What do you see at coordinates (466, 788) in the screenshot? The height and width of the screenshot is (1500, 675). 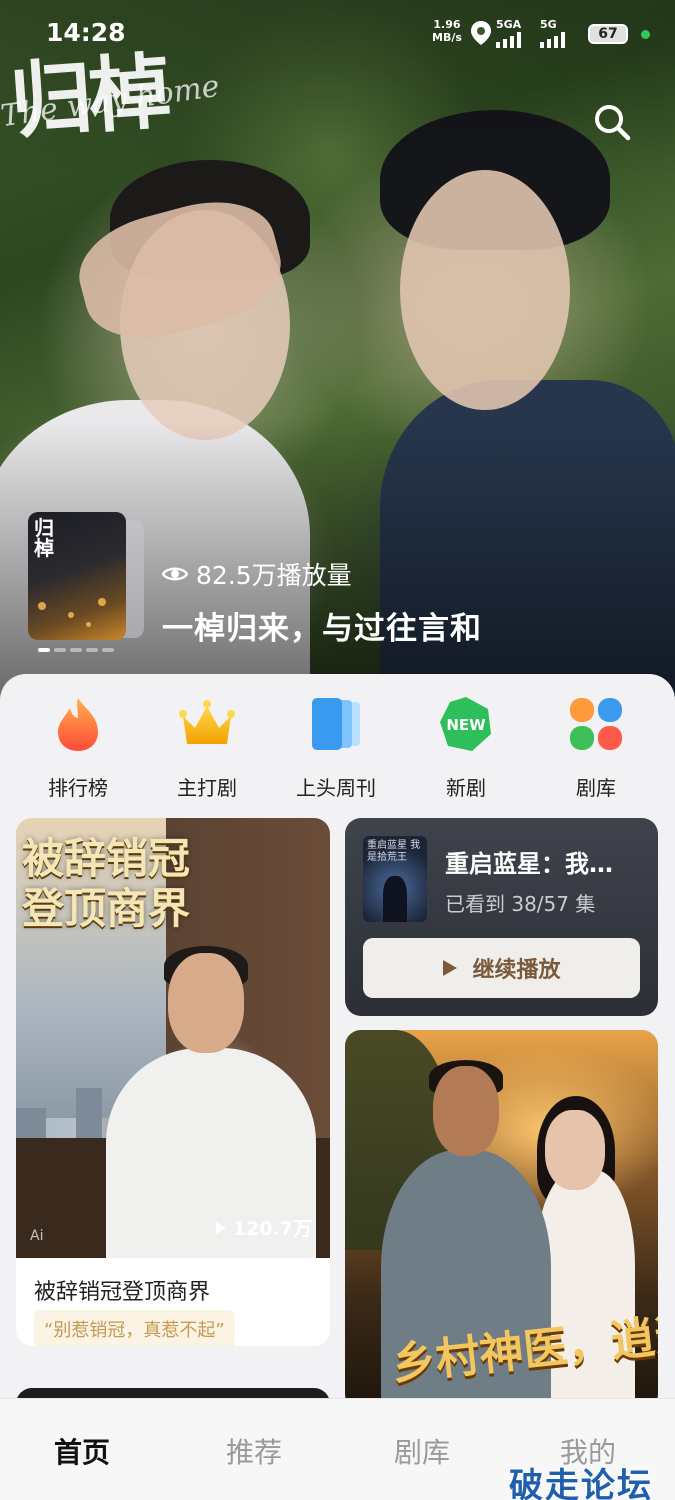 I see `quick-nav-label: 新剧` at bounding box center [466, 788].